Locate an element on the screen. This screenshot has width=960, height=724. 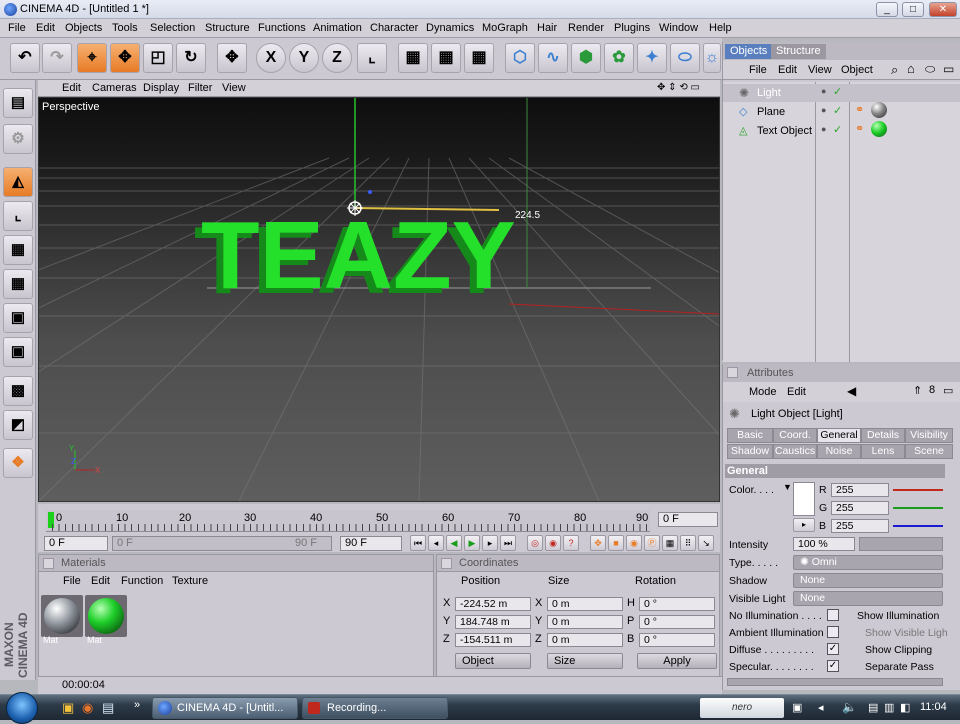
menu-character: Character is located at coordinates (394, 28).